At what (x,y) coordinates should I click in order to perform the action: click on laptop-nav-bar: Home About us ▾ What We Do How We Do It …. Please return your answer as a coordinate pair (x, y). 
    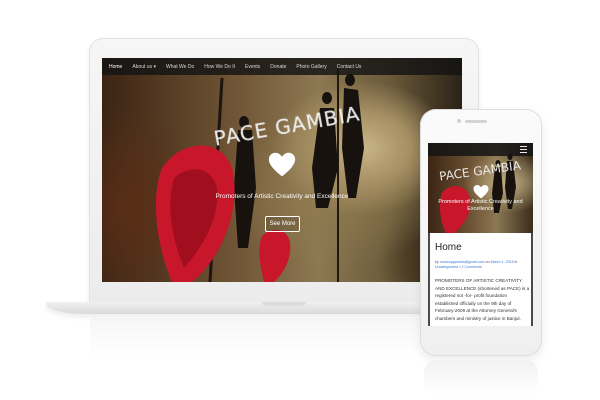
    Looking at the image, I should click on (282, 66).